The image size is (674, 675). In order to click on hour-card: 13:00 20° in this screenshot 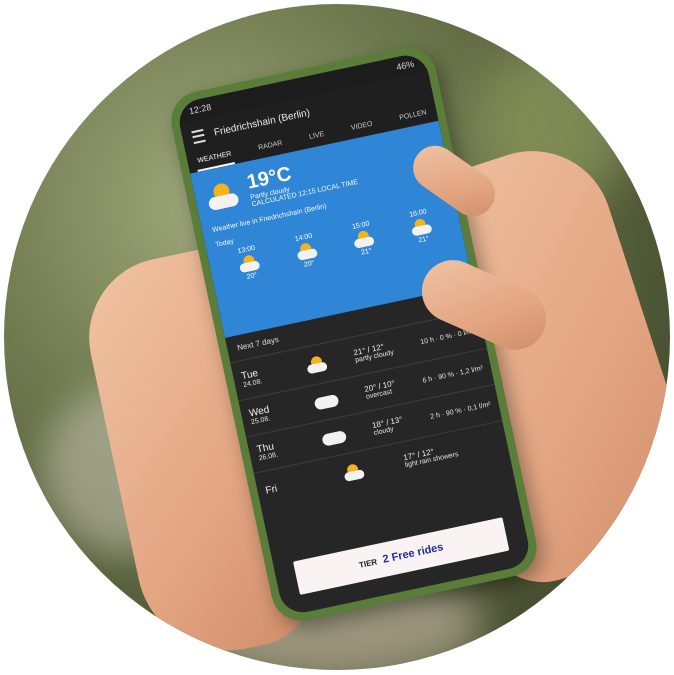, I will do `click(249, 263)`.